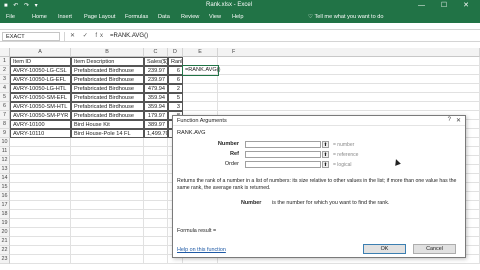  Describe the element at coordinates (129, 36) in the screenshot. I see `formula-input: =RANK.AVG()` at that location.